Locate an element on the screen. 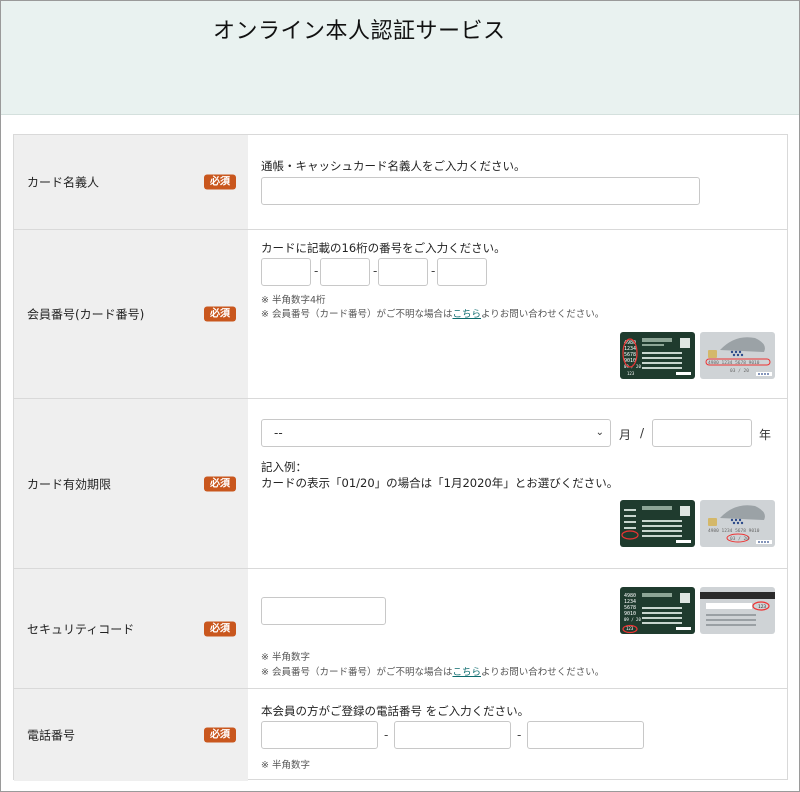 The image size is (800, 792). expiry-label: カード有効期限 is located at coordinates (69, 484).